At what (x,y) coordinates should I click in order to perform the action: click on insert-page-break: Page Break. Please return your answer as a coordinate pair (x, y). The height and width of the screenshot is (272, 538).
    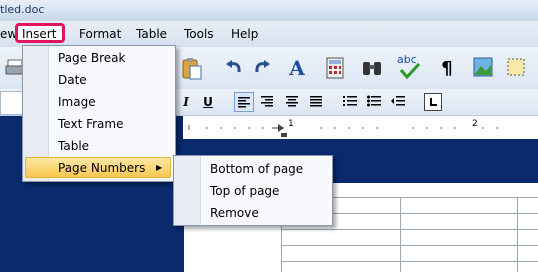
    Looking at the image, I should click on (91, 58).